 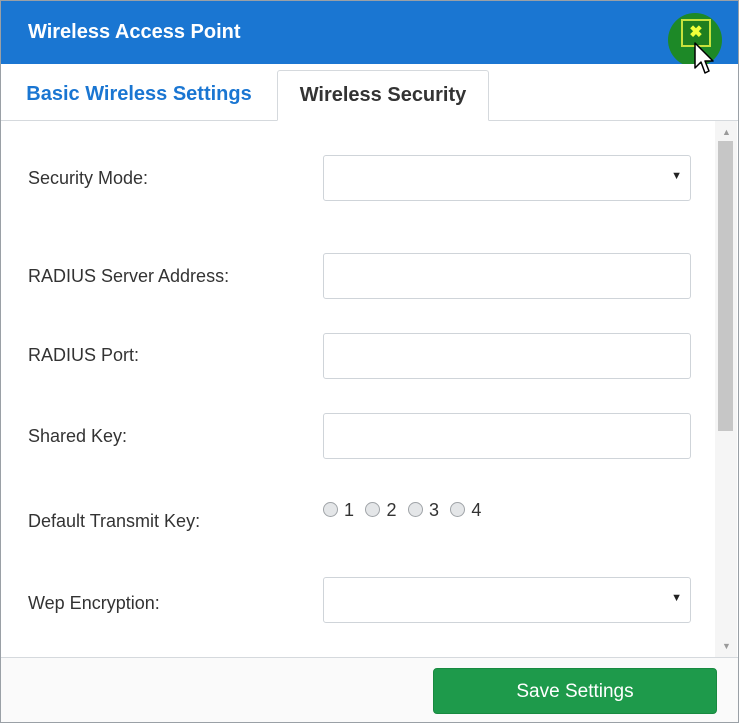 I want to click on wep-encryption-select: ▼, so click(x=507, y=600).